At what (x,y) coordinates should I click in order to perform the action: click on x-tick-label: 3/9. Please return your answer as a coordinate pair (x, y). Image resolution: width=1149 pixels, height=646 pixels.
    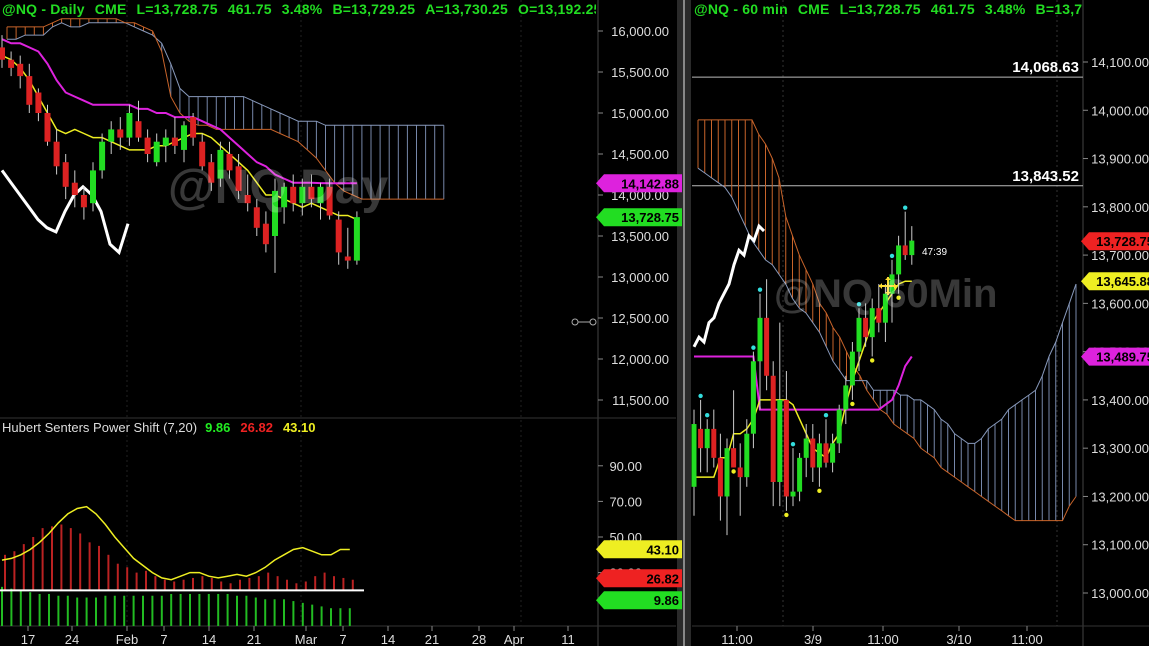
    Looking at the image, I should click on (813, 639).